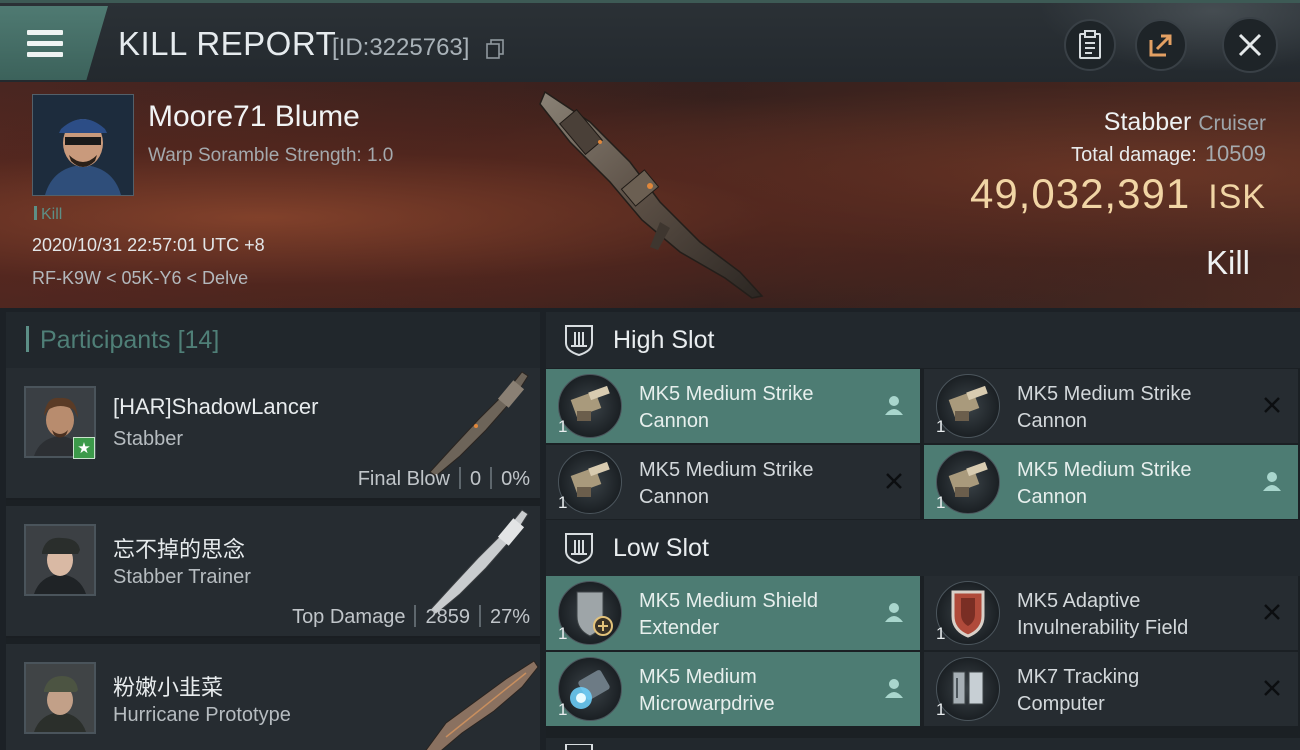 The width and height of the screenshot is (1300, 750). What do you see at coordinates (403, 479) in the screenshot?
I see `participant-stat-label: Final Blow` at bounding box center [403, 479].